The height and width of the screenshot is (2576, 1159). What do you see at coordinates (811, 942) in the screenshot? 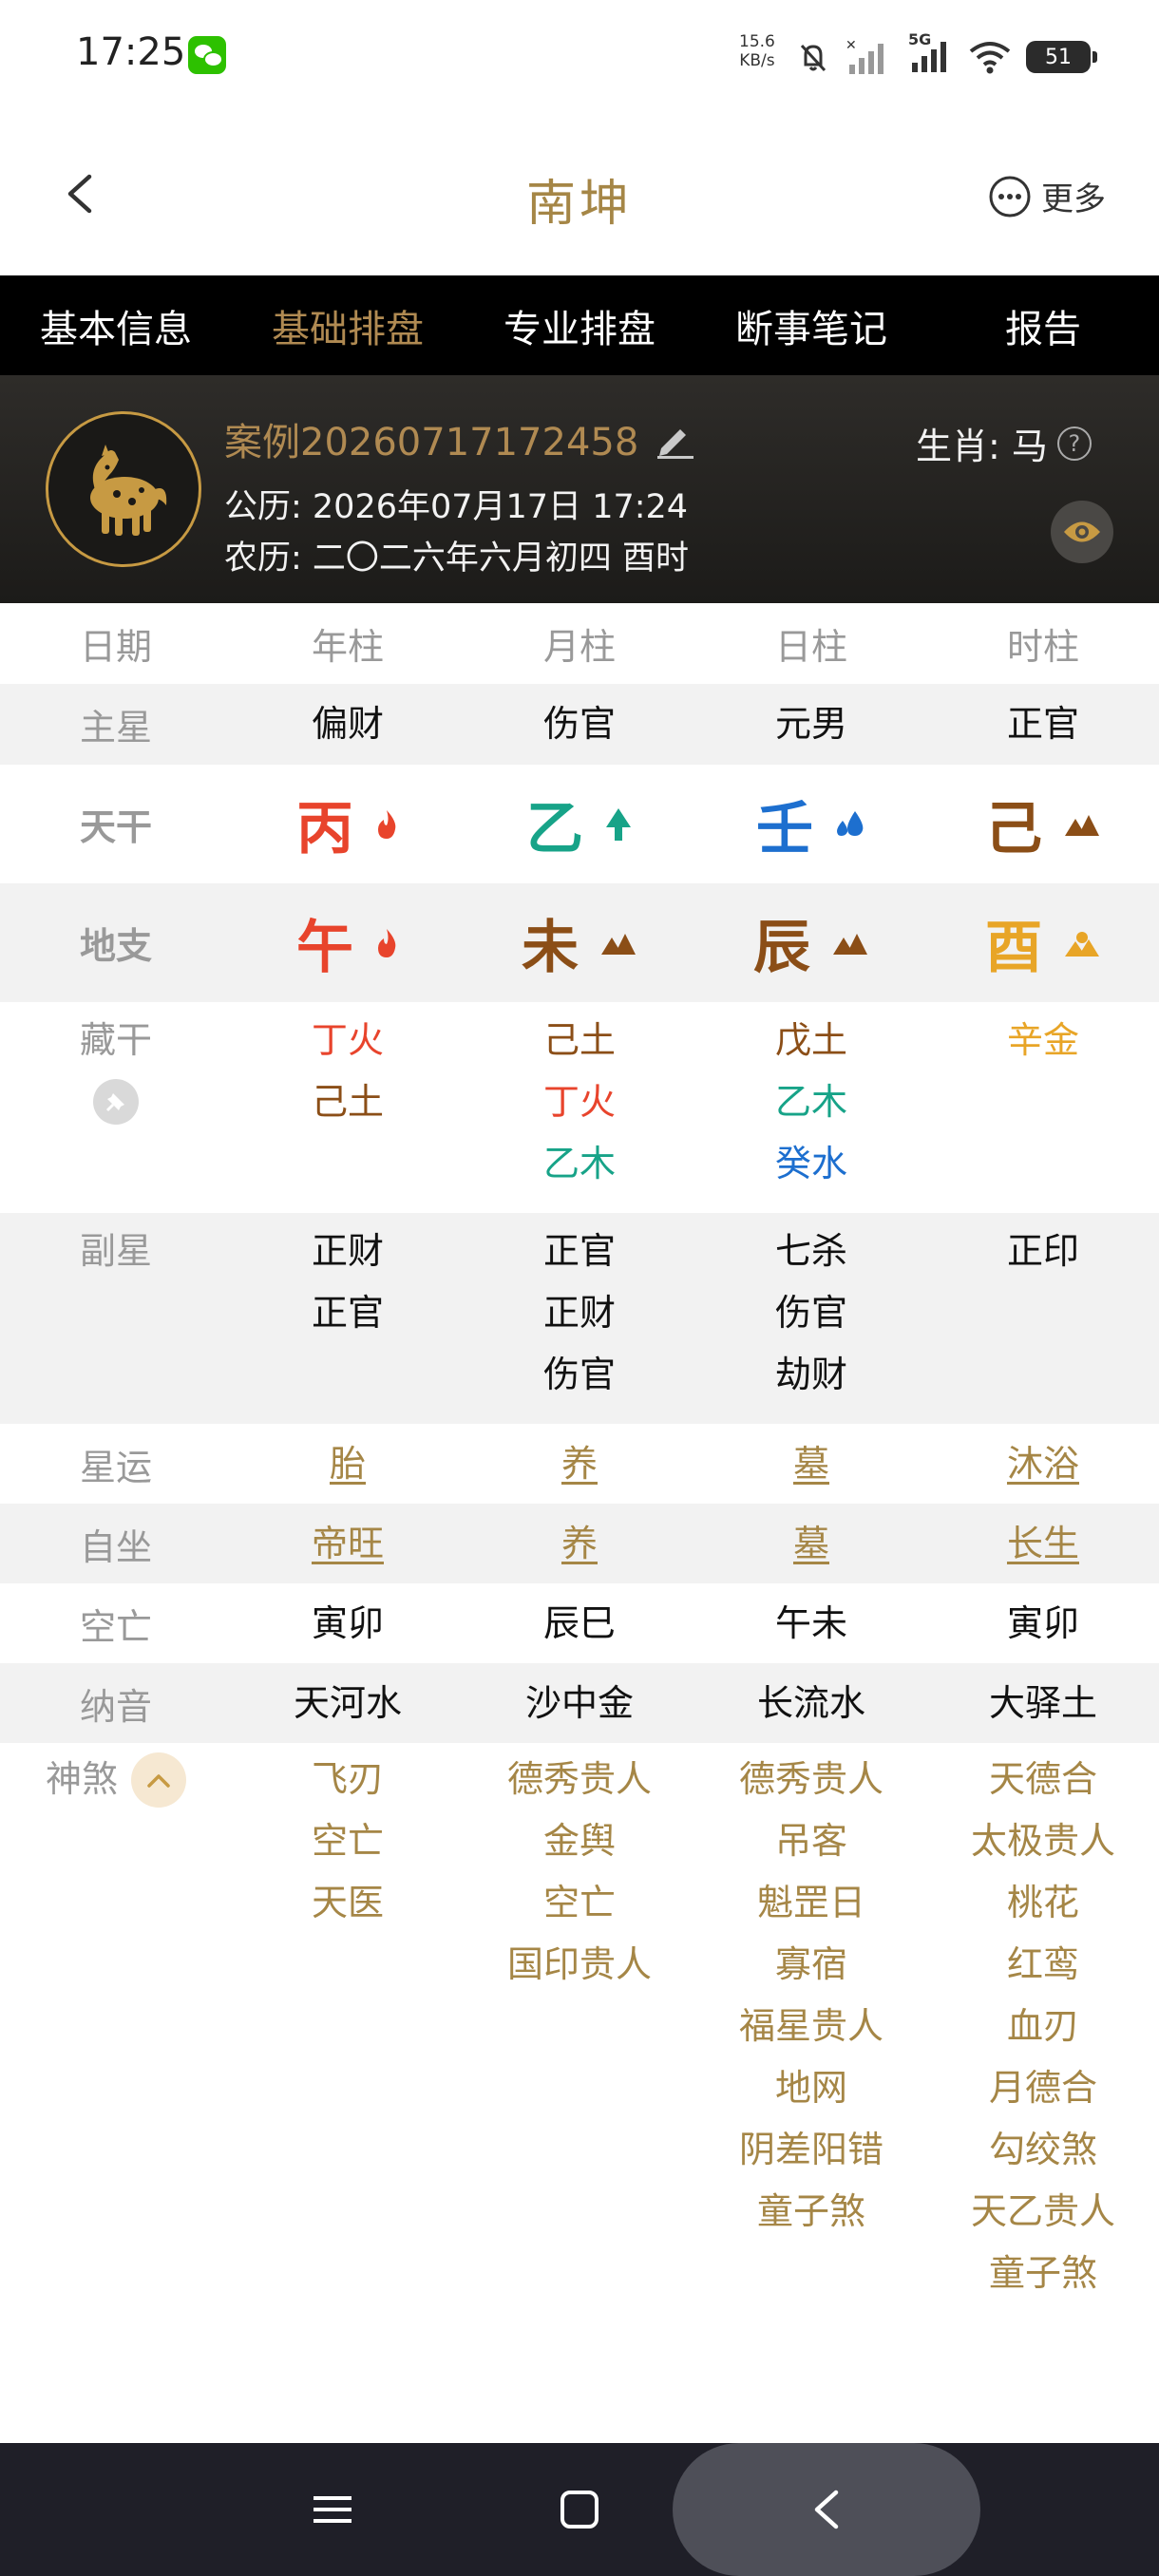
I see `branch-cell: 辰` at bounding box center [811, 942].